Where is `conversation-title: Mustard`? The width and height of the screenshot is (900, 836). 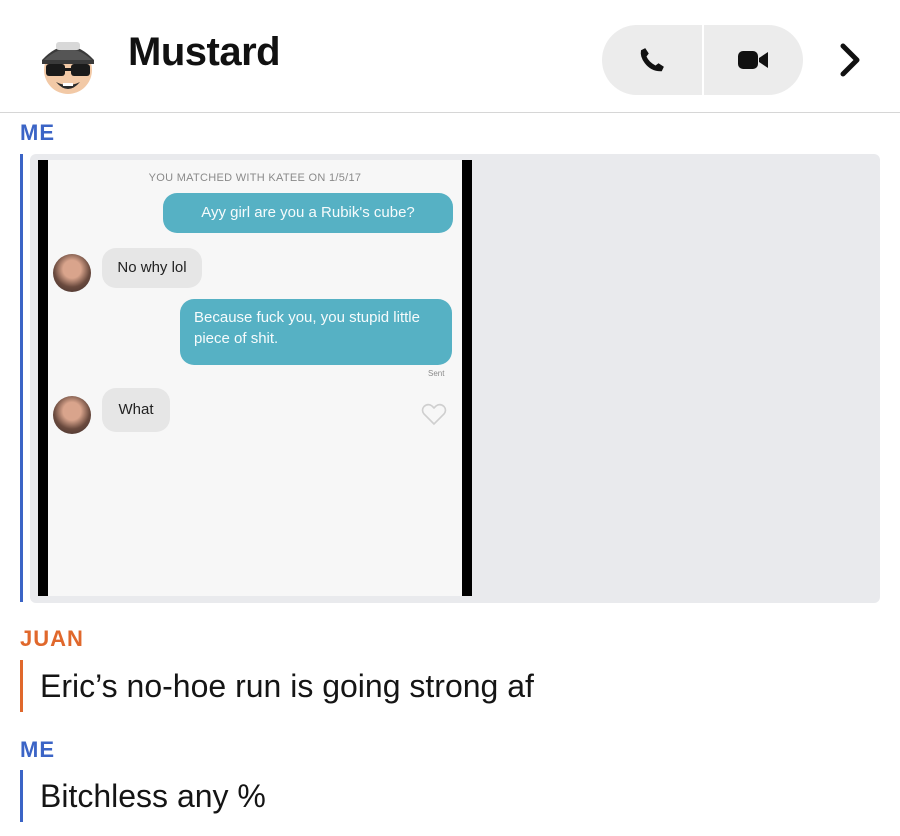
conversation-title: Mustard is located at coordinates (204, 52).